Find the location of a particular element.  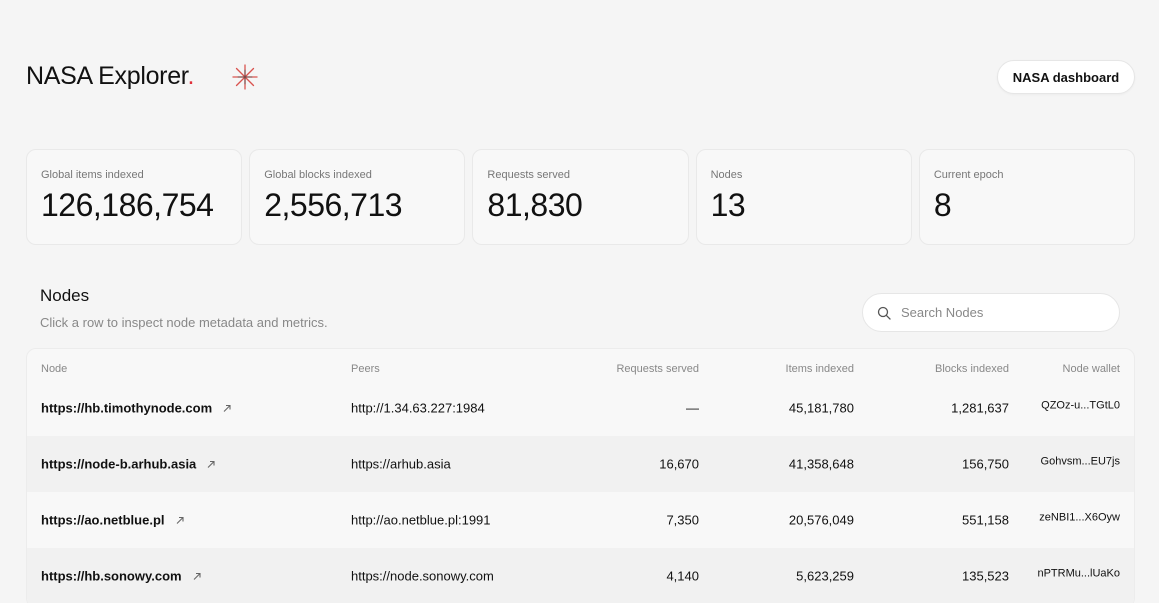

stat-label: Nodes is located at coordinates (726, 175).